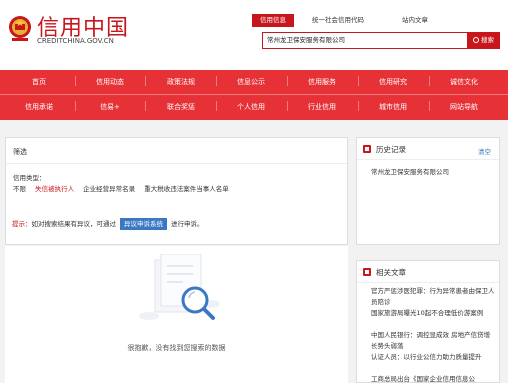 The height and width of the screenshot is (383, 508). I want to click on tip-bar: 提示：如对搜索结果有异议，可通过 异议申诉系统 进行申诉。, so click(176, 224).